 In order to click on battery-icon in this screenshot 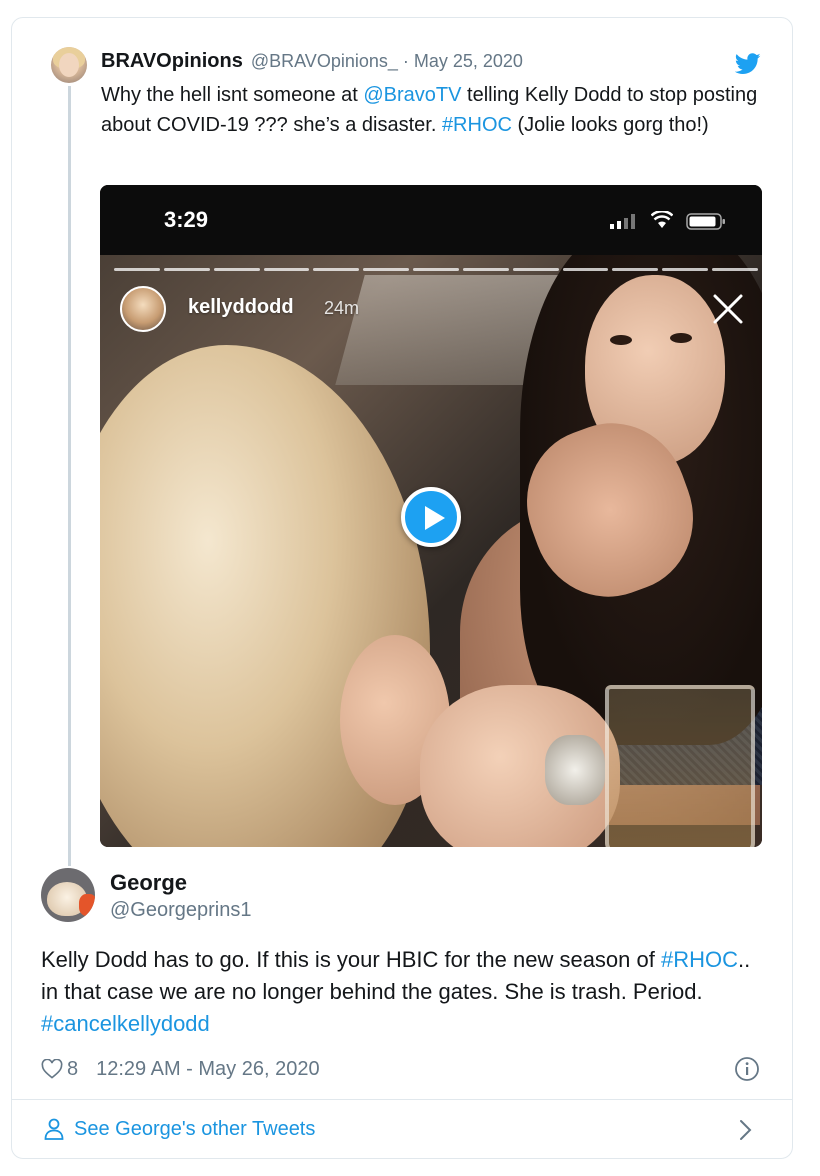, I will do `click(705, 221)`.